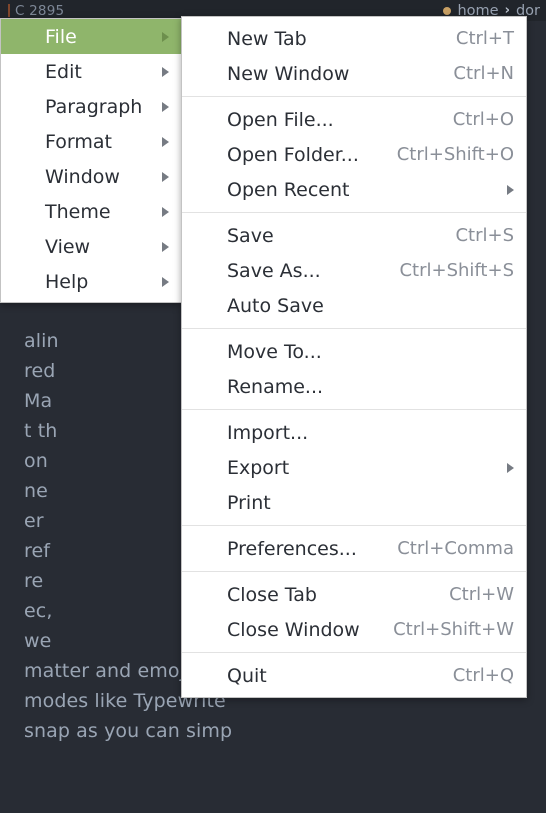  I want to click on menu-item-label: Close Window, so click(293, 629).